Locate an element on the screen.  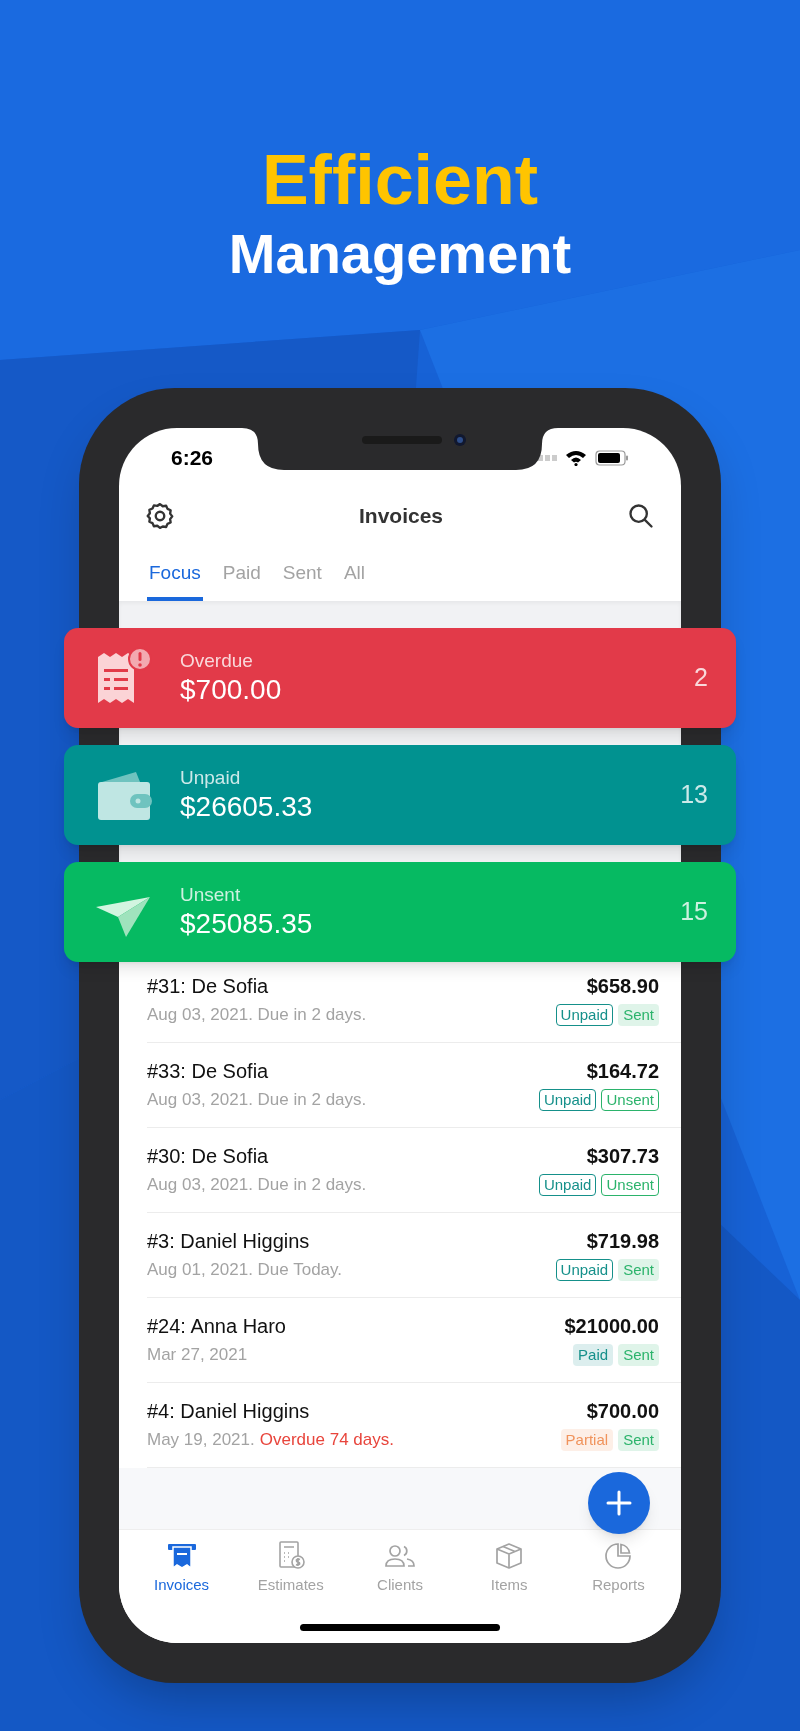
nav-tab: Invoices is located at coordinates (182, 1568).